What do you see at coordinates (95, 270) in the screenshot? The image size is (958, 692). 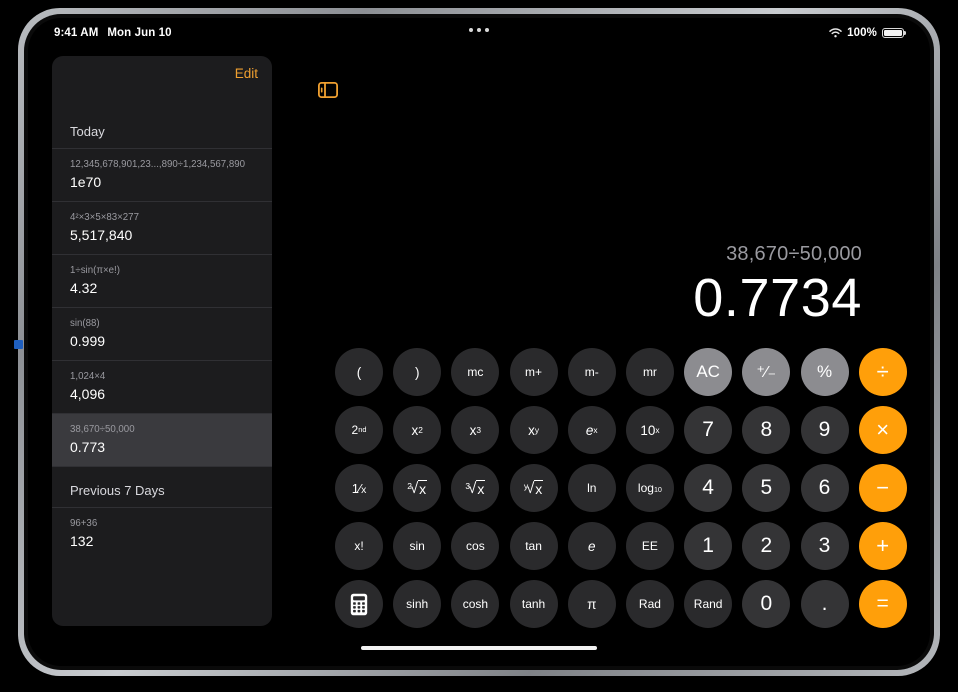 I see `history-expression: 1÷sin(π×e!)` at bounding box center [95, 270].